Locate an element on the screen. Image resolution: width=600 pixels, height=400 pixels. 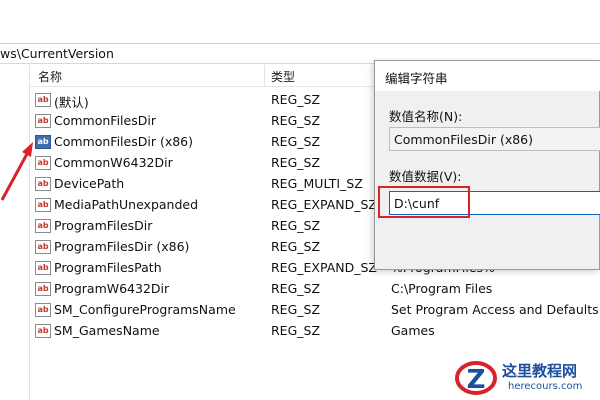
red-arrow-annotation is located at coordinates (16, 171).